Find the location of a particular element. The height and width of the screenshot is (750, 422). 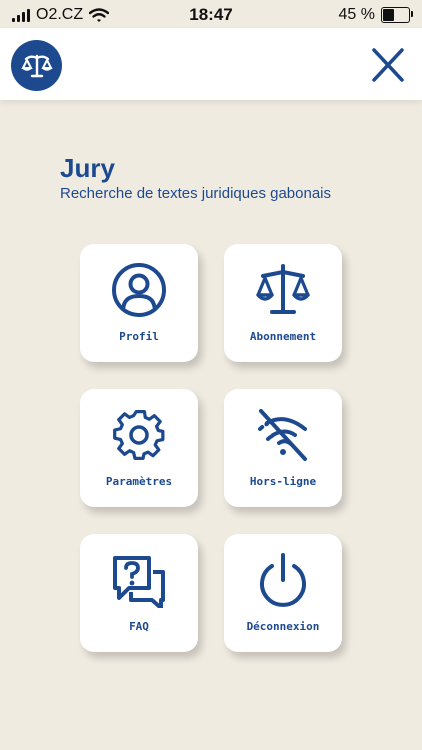

user-circle-icon is located at coordinates (139, 290).